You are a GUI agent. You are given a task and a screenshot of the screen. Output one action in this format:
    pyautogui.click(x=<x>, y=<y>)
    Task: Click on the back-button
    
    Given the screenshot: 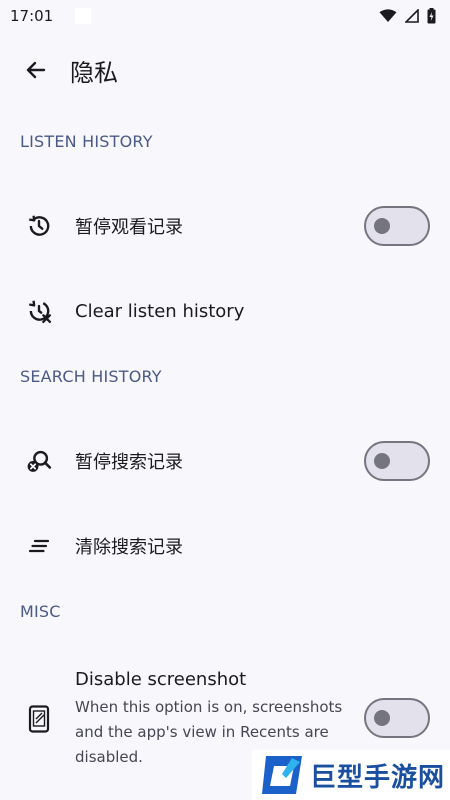 What is the action you would take?
    pyautogui.click(x=36, y=70)
    